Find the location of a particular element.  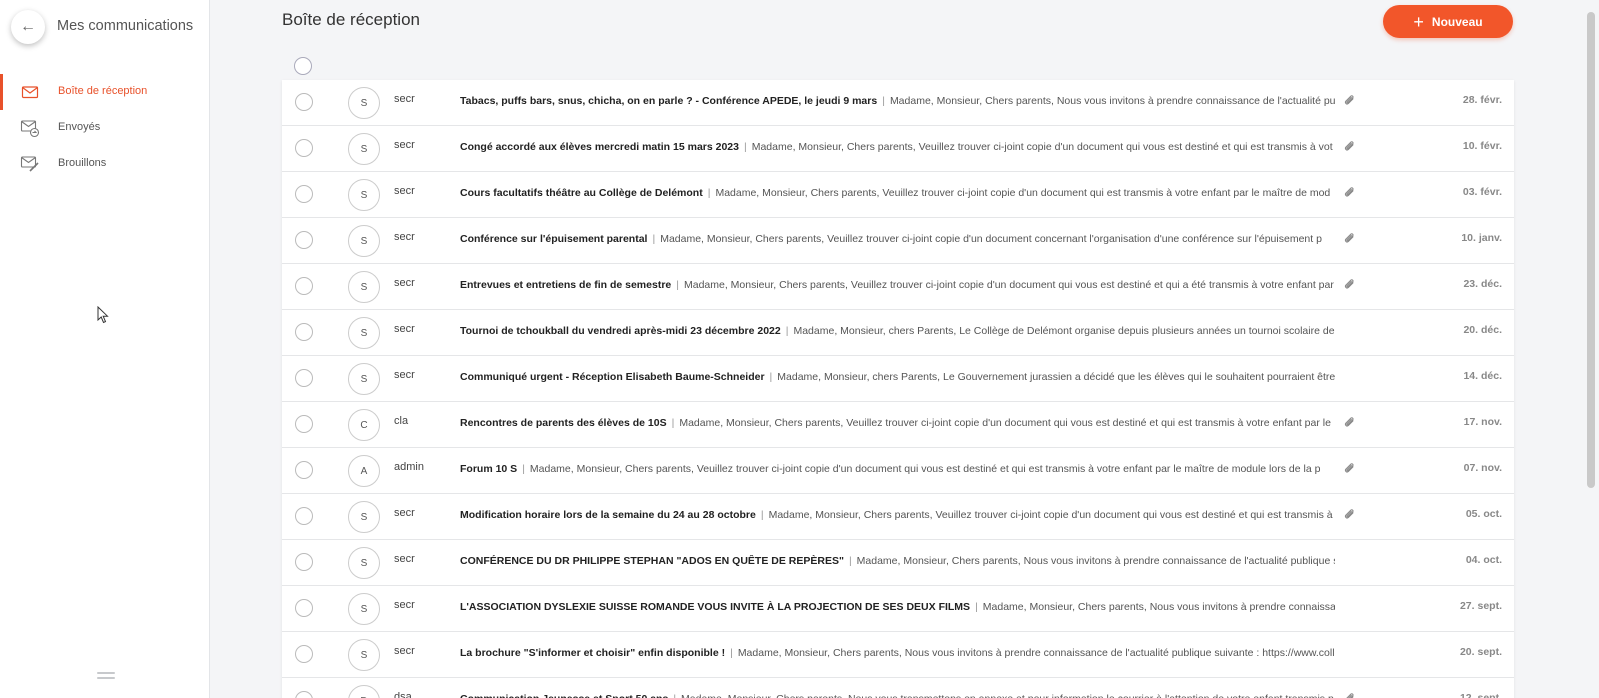

message-date: 03. févr. is located at coordinates (1482, 192).